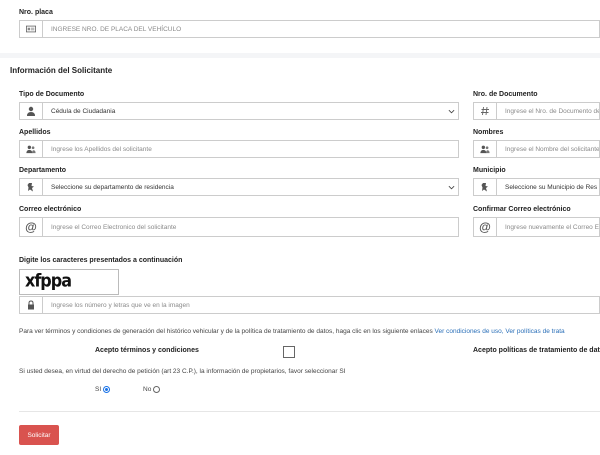  What do you see at coordinates (61, 70) in the screenshot?
I see `section-title: Información del Solicitante` at bounding box center [61, 70].